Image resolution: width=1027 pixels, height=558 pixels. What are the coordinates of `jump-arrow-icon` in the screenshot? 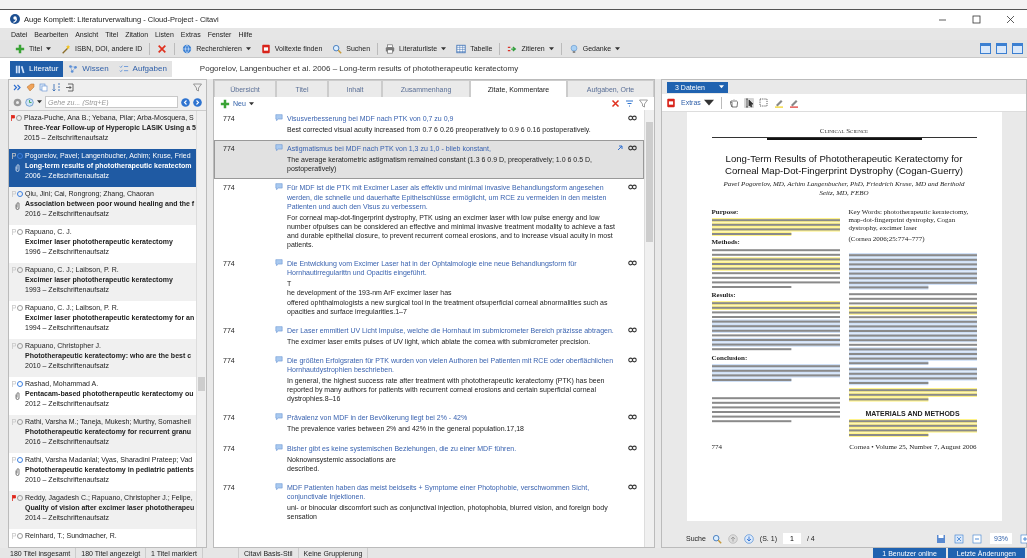 It's located at (620, 148).